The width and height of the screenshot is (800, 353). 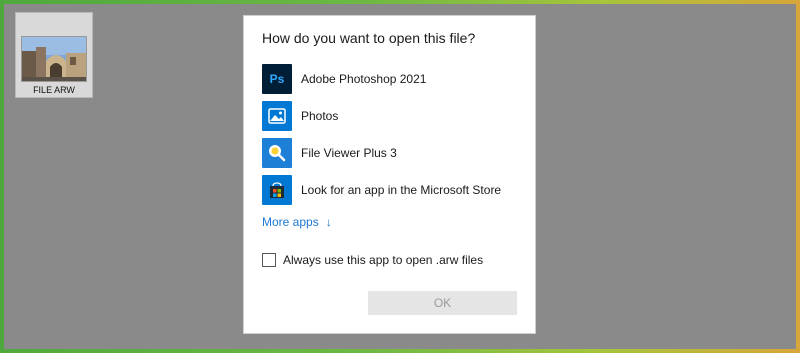 I want to click on app-item-label: Adobe Photoshop 2021, so click(x=364, y=78).